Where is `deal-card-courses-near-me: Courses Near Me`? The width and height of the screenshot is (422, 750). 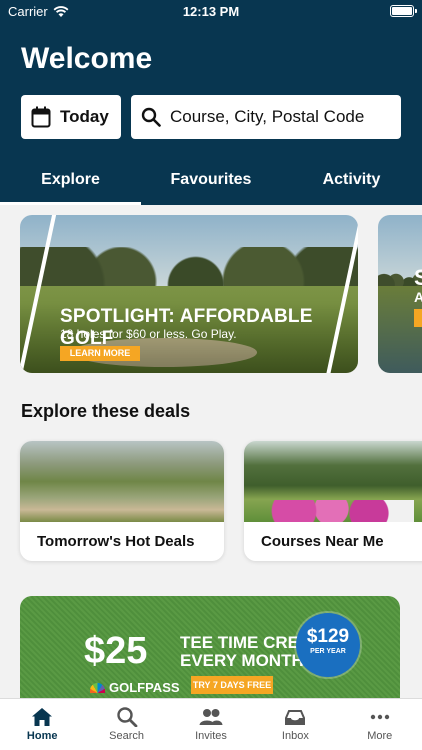
deal-card-courses-near-me: Courses Near Me is located at coordinates (333, 501).